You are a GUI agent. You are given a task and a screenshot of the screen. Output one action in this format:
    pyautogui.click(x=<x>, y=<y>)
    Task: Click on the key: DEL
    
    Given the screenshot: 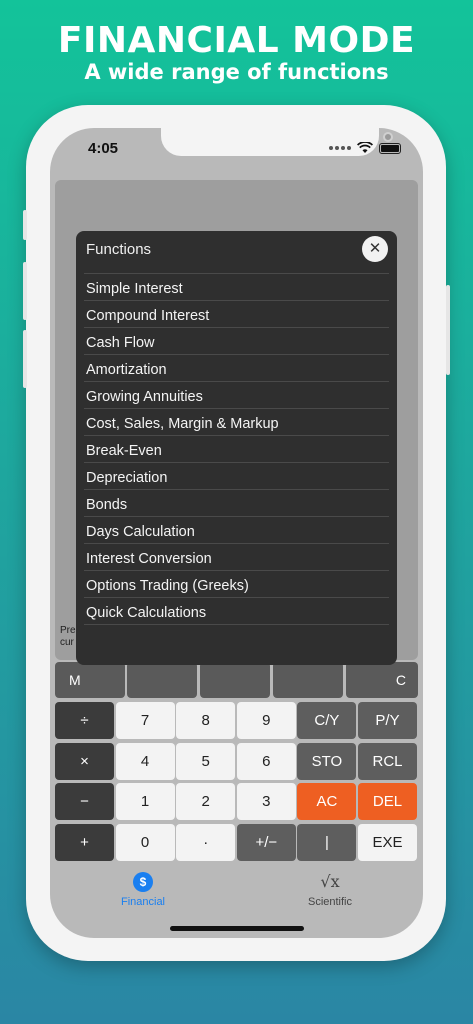 What is the action you would take?
    pyautogui.click(x=387, y=801)
    